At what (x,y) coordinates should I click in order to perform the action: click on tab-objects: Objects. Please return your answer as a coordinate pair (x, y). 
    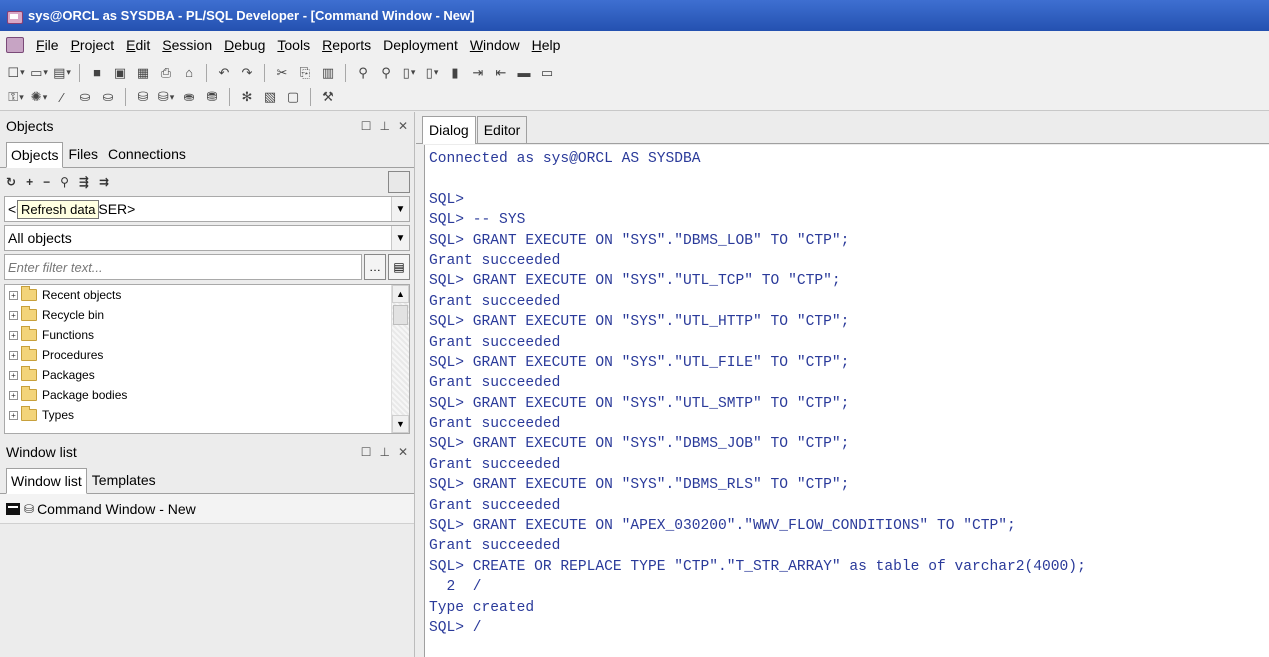
    Looking at the image, I should click on (35, 155).